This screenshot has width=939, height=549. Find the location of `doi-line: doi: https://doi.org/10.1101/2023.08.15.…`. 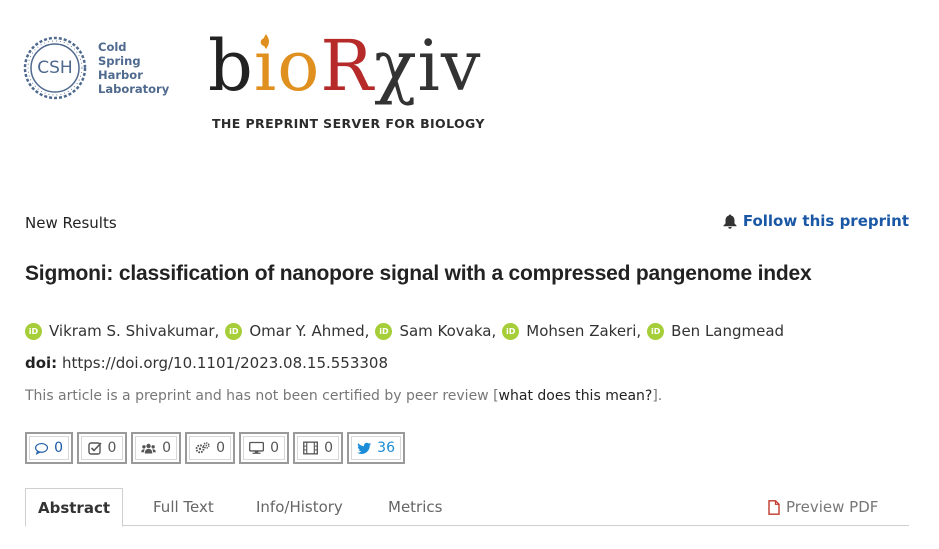

doi-line: doi: https://doi.org/10.1101/2023.08.15.… is located at coordinates (206, 363).